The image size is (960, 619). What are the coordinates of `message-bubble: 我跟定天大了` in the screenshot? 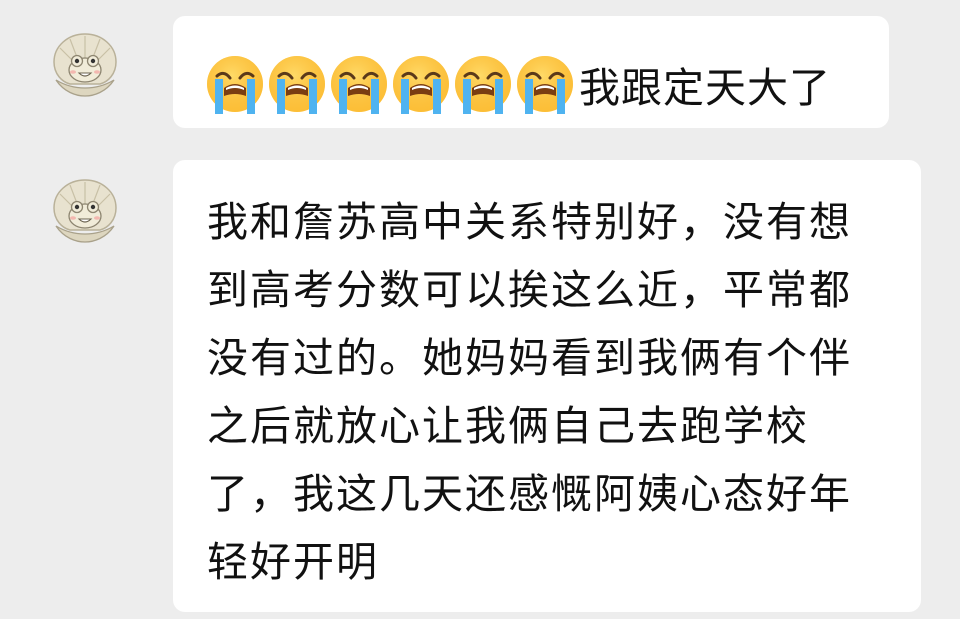 It's located at (531, 72).